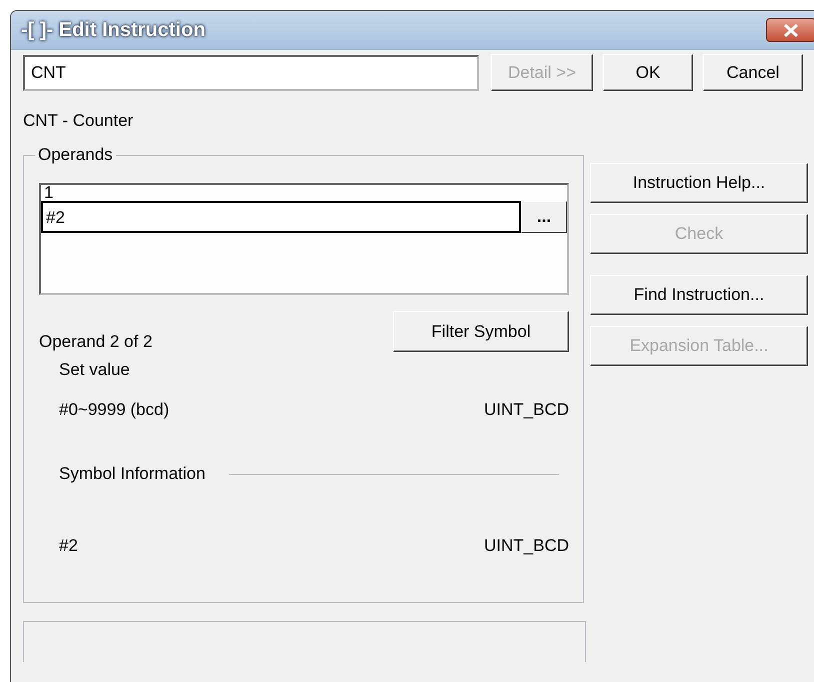  I want to click on operand-item: 1, so click(304, 193).